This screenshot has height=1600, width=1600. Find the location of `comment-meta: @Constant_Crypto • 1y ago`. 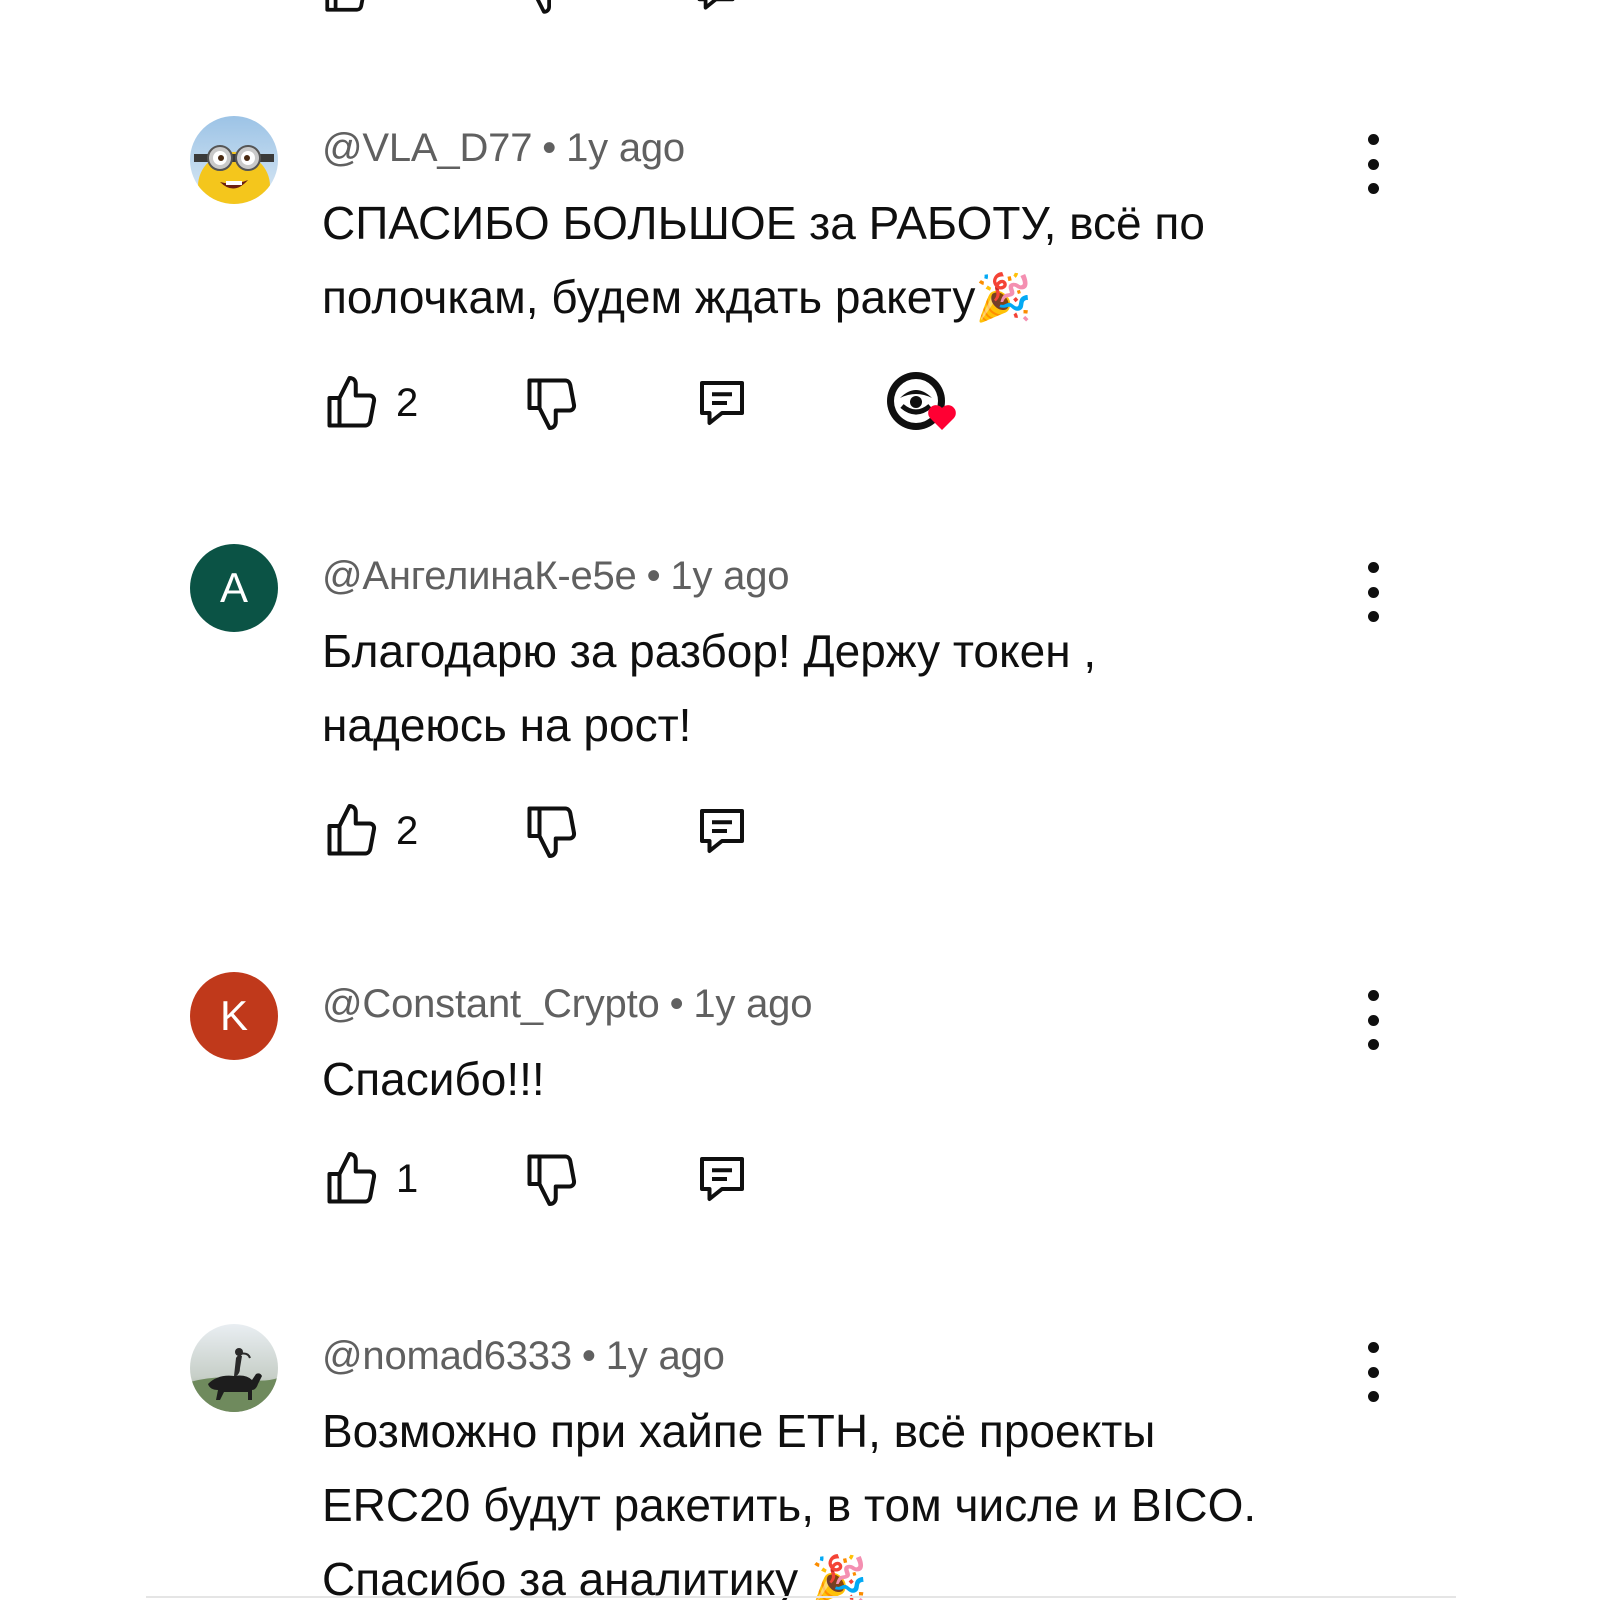

comment-meta: @Constant_Crypto • 1y ago is located at coordinates (567, 1004).